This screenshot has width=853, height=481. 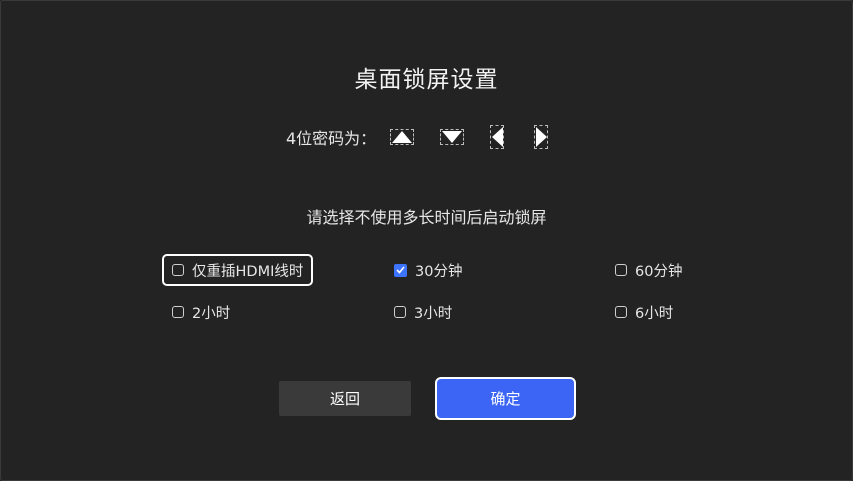 I want to click on option-label: 60分钟, so click(x=659, y=271).